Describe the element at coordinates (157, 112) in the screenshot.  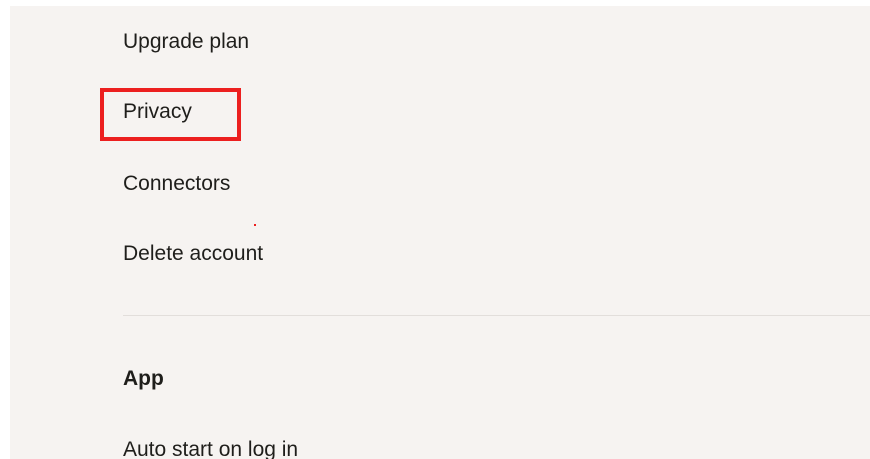
I see `privacy-item: Privacy` at that location.